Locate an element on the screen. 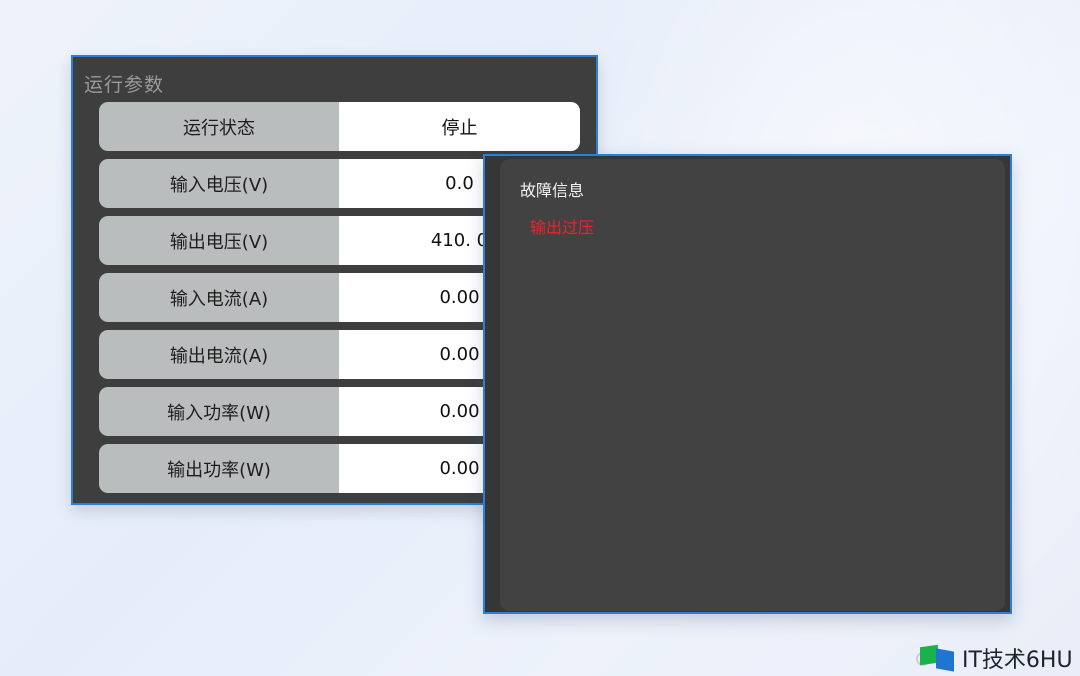  param-label: 输出功率(W) is located at coordinates (219, 468).